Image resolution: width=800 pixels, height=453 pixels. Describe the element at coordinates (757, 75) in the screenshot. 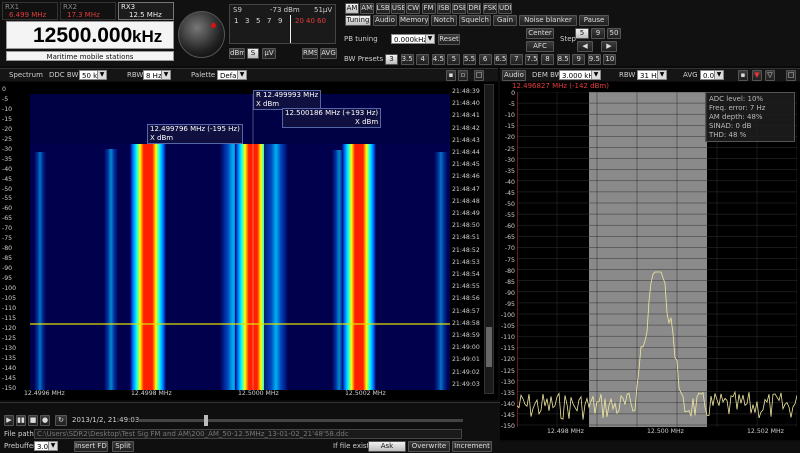

I see `marker-icon: ▼` at that location.